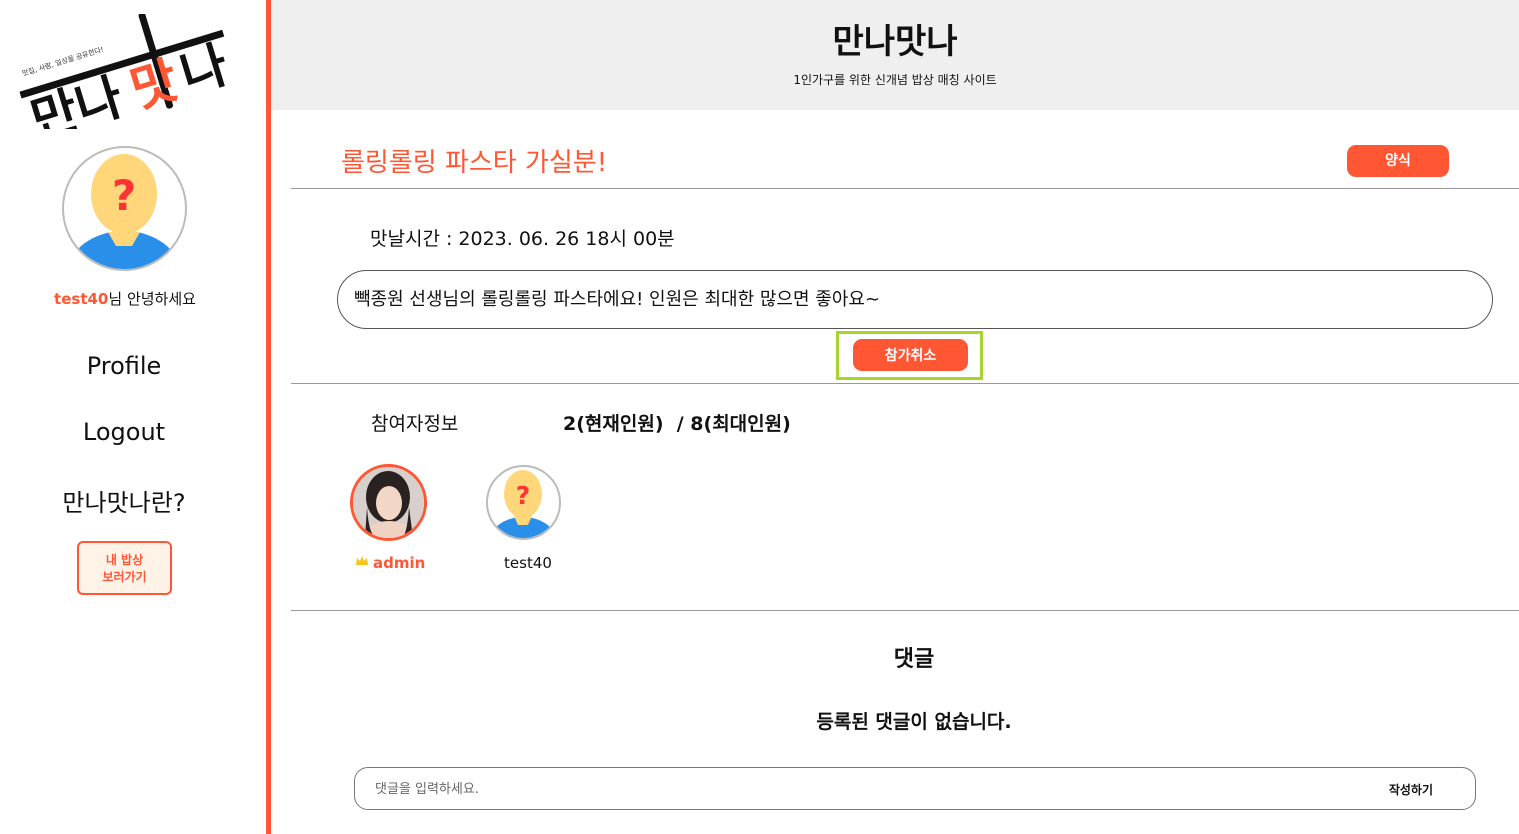  What do you see at coordinates (474, 163) in the screenshot?
I see `post-title: 롤링롤링 파스타 가실분!` at bounding box center [474, 163].